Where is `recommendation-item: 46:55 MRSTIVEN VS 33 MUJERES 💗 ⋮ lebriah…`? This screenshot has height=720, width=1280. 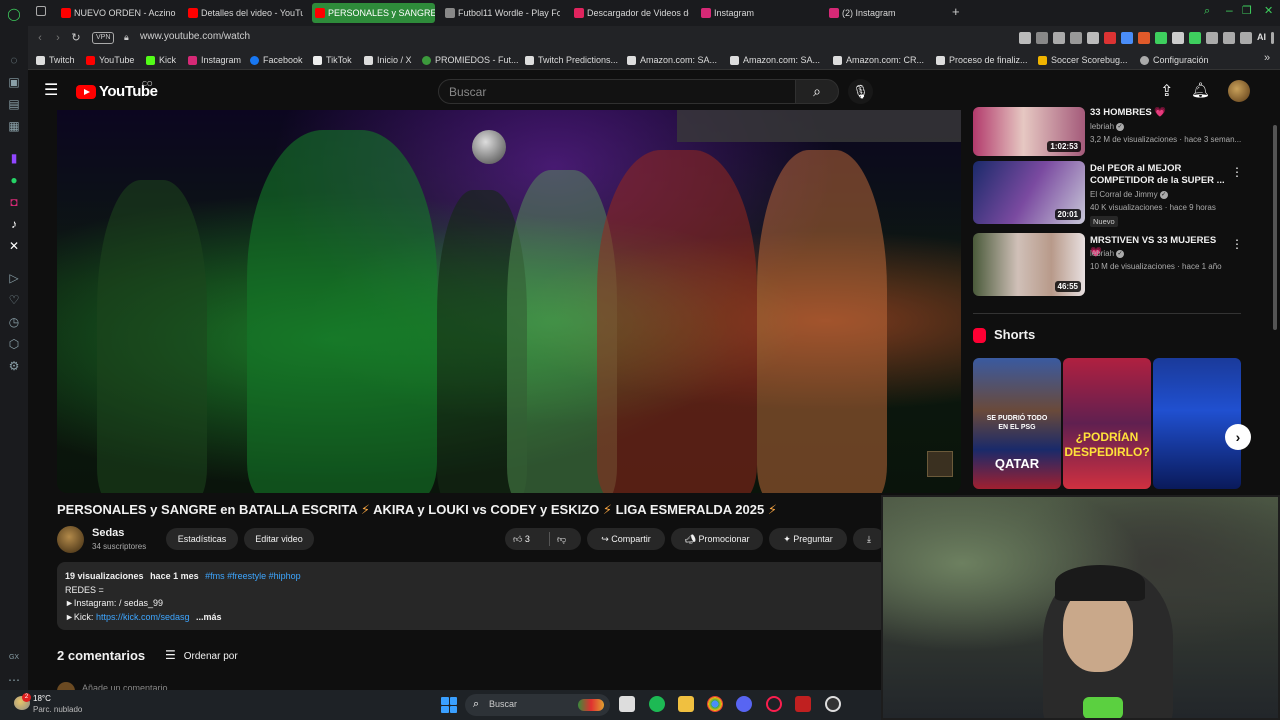 recommendation-item: 46:55 MRSTIVEN VS 33 MUJERES 💗 ⋮ lebriah… is located at coordinates (1118, 265).